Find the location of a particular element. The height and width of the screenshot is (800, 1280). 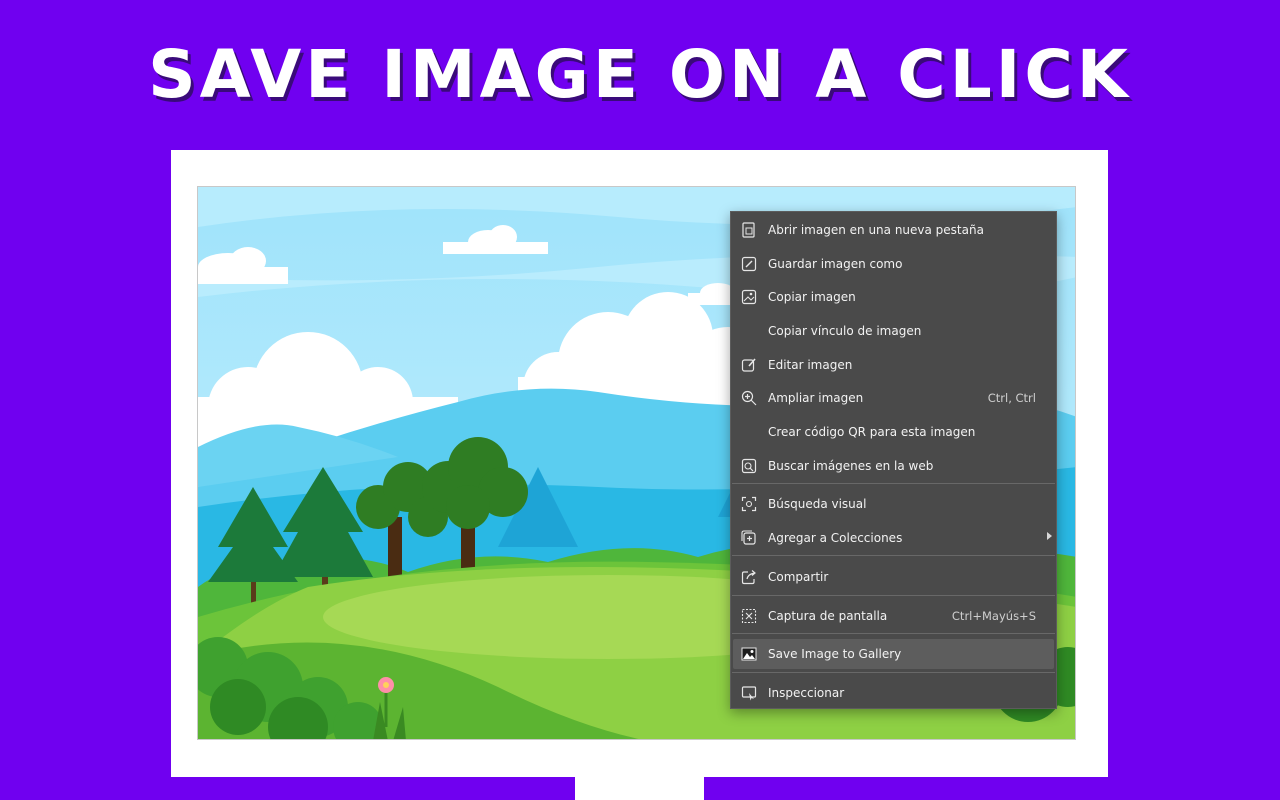

menu-item-share: Compartir is located at coordinates (893, 577).